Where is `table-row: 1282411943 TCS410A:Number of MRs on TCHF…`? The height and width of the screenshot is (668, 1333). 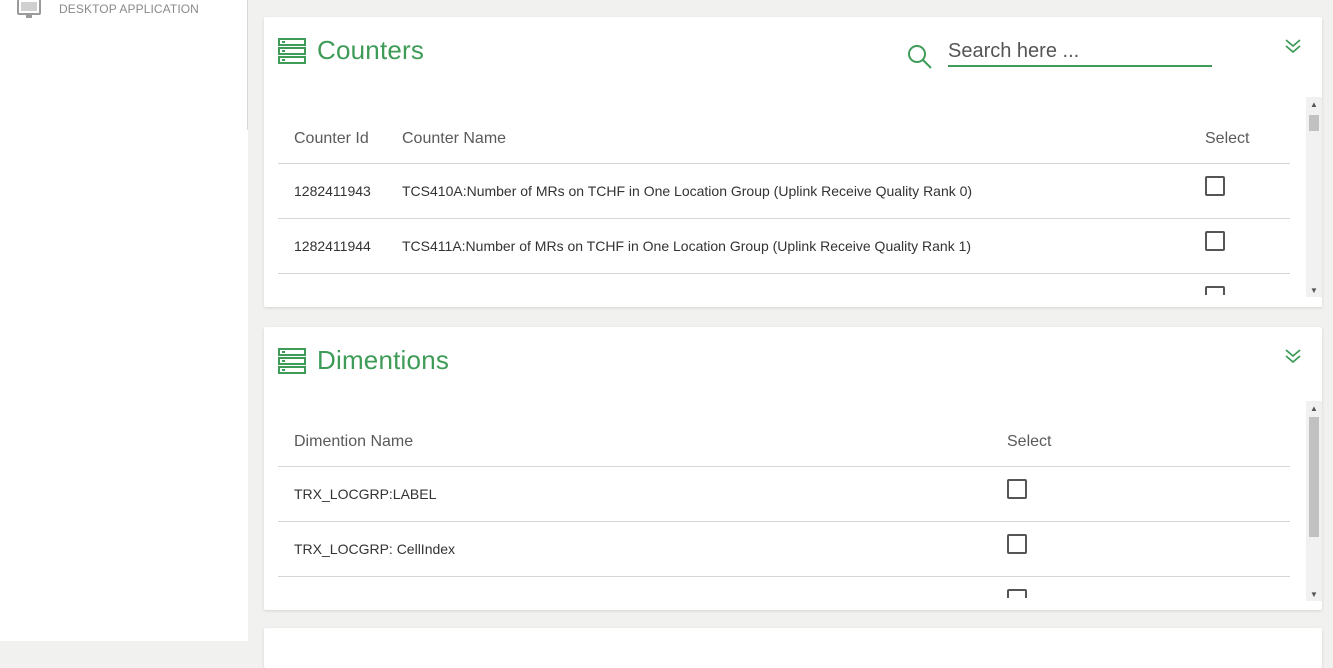
table-row: 1282411943 TCS410A:Number of MRs on TCHF… is located at coordinates (784, 191).